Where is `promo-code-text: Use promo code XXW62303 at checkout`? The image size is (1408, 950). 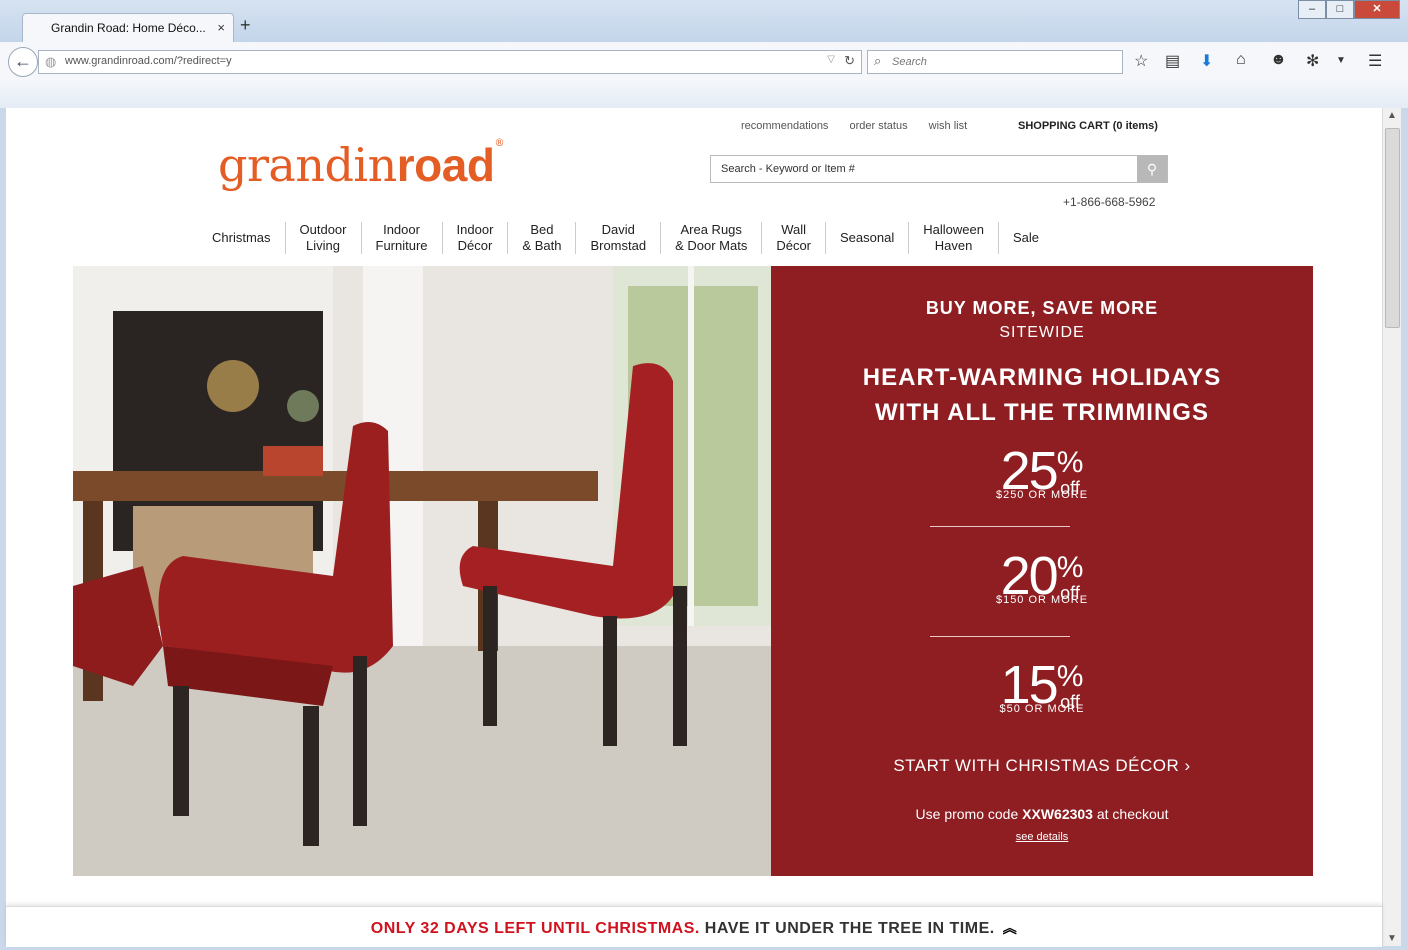
promo-code-text: Use promo code XXW62303 at checkout is located at coordinates (1042, 814).